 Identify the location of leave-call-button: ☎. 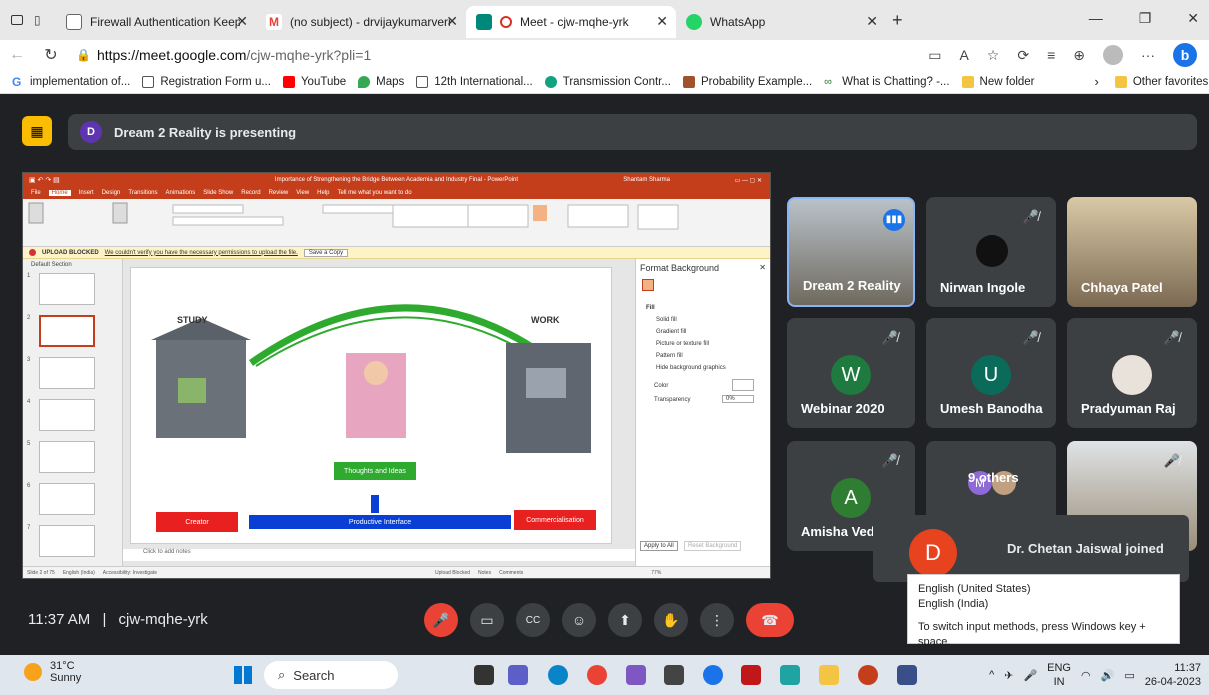
(770, 620).